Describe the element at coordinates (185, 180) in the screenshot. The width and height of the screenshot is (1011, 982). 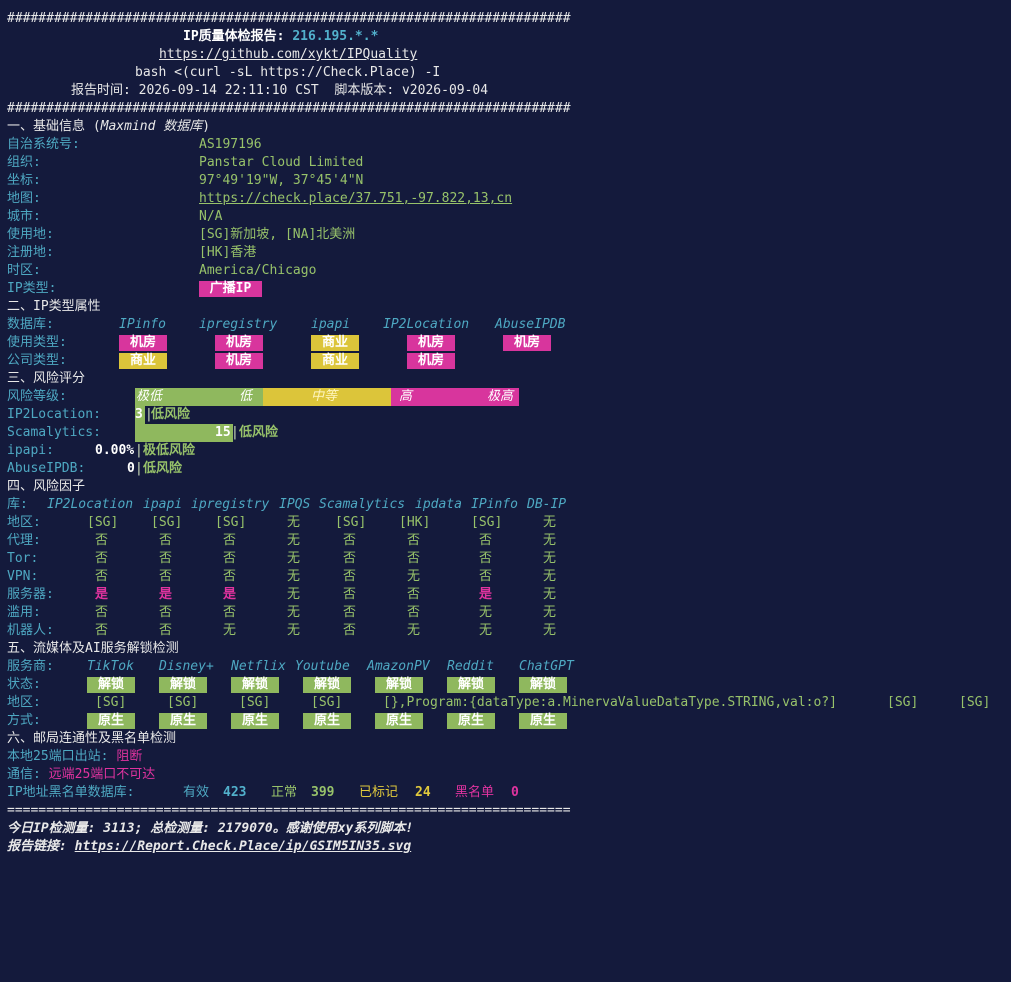
I see `basic-row-coords: 坐标: 97°49'19"W, 37°45'4"N` at that location.